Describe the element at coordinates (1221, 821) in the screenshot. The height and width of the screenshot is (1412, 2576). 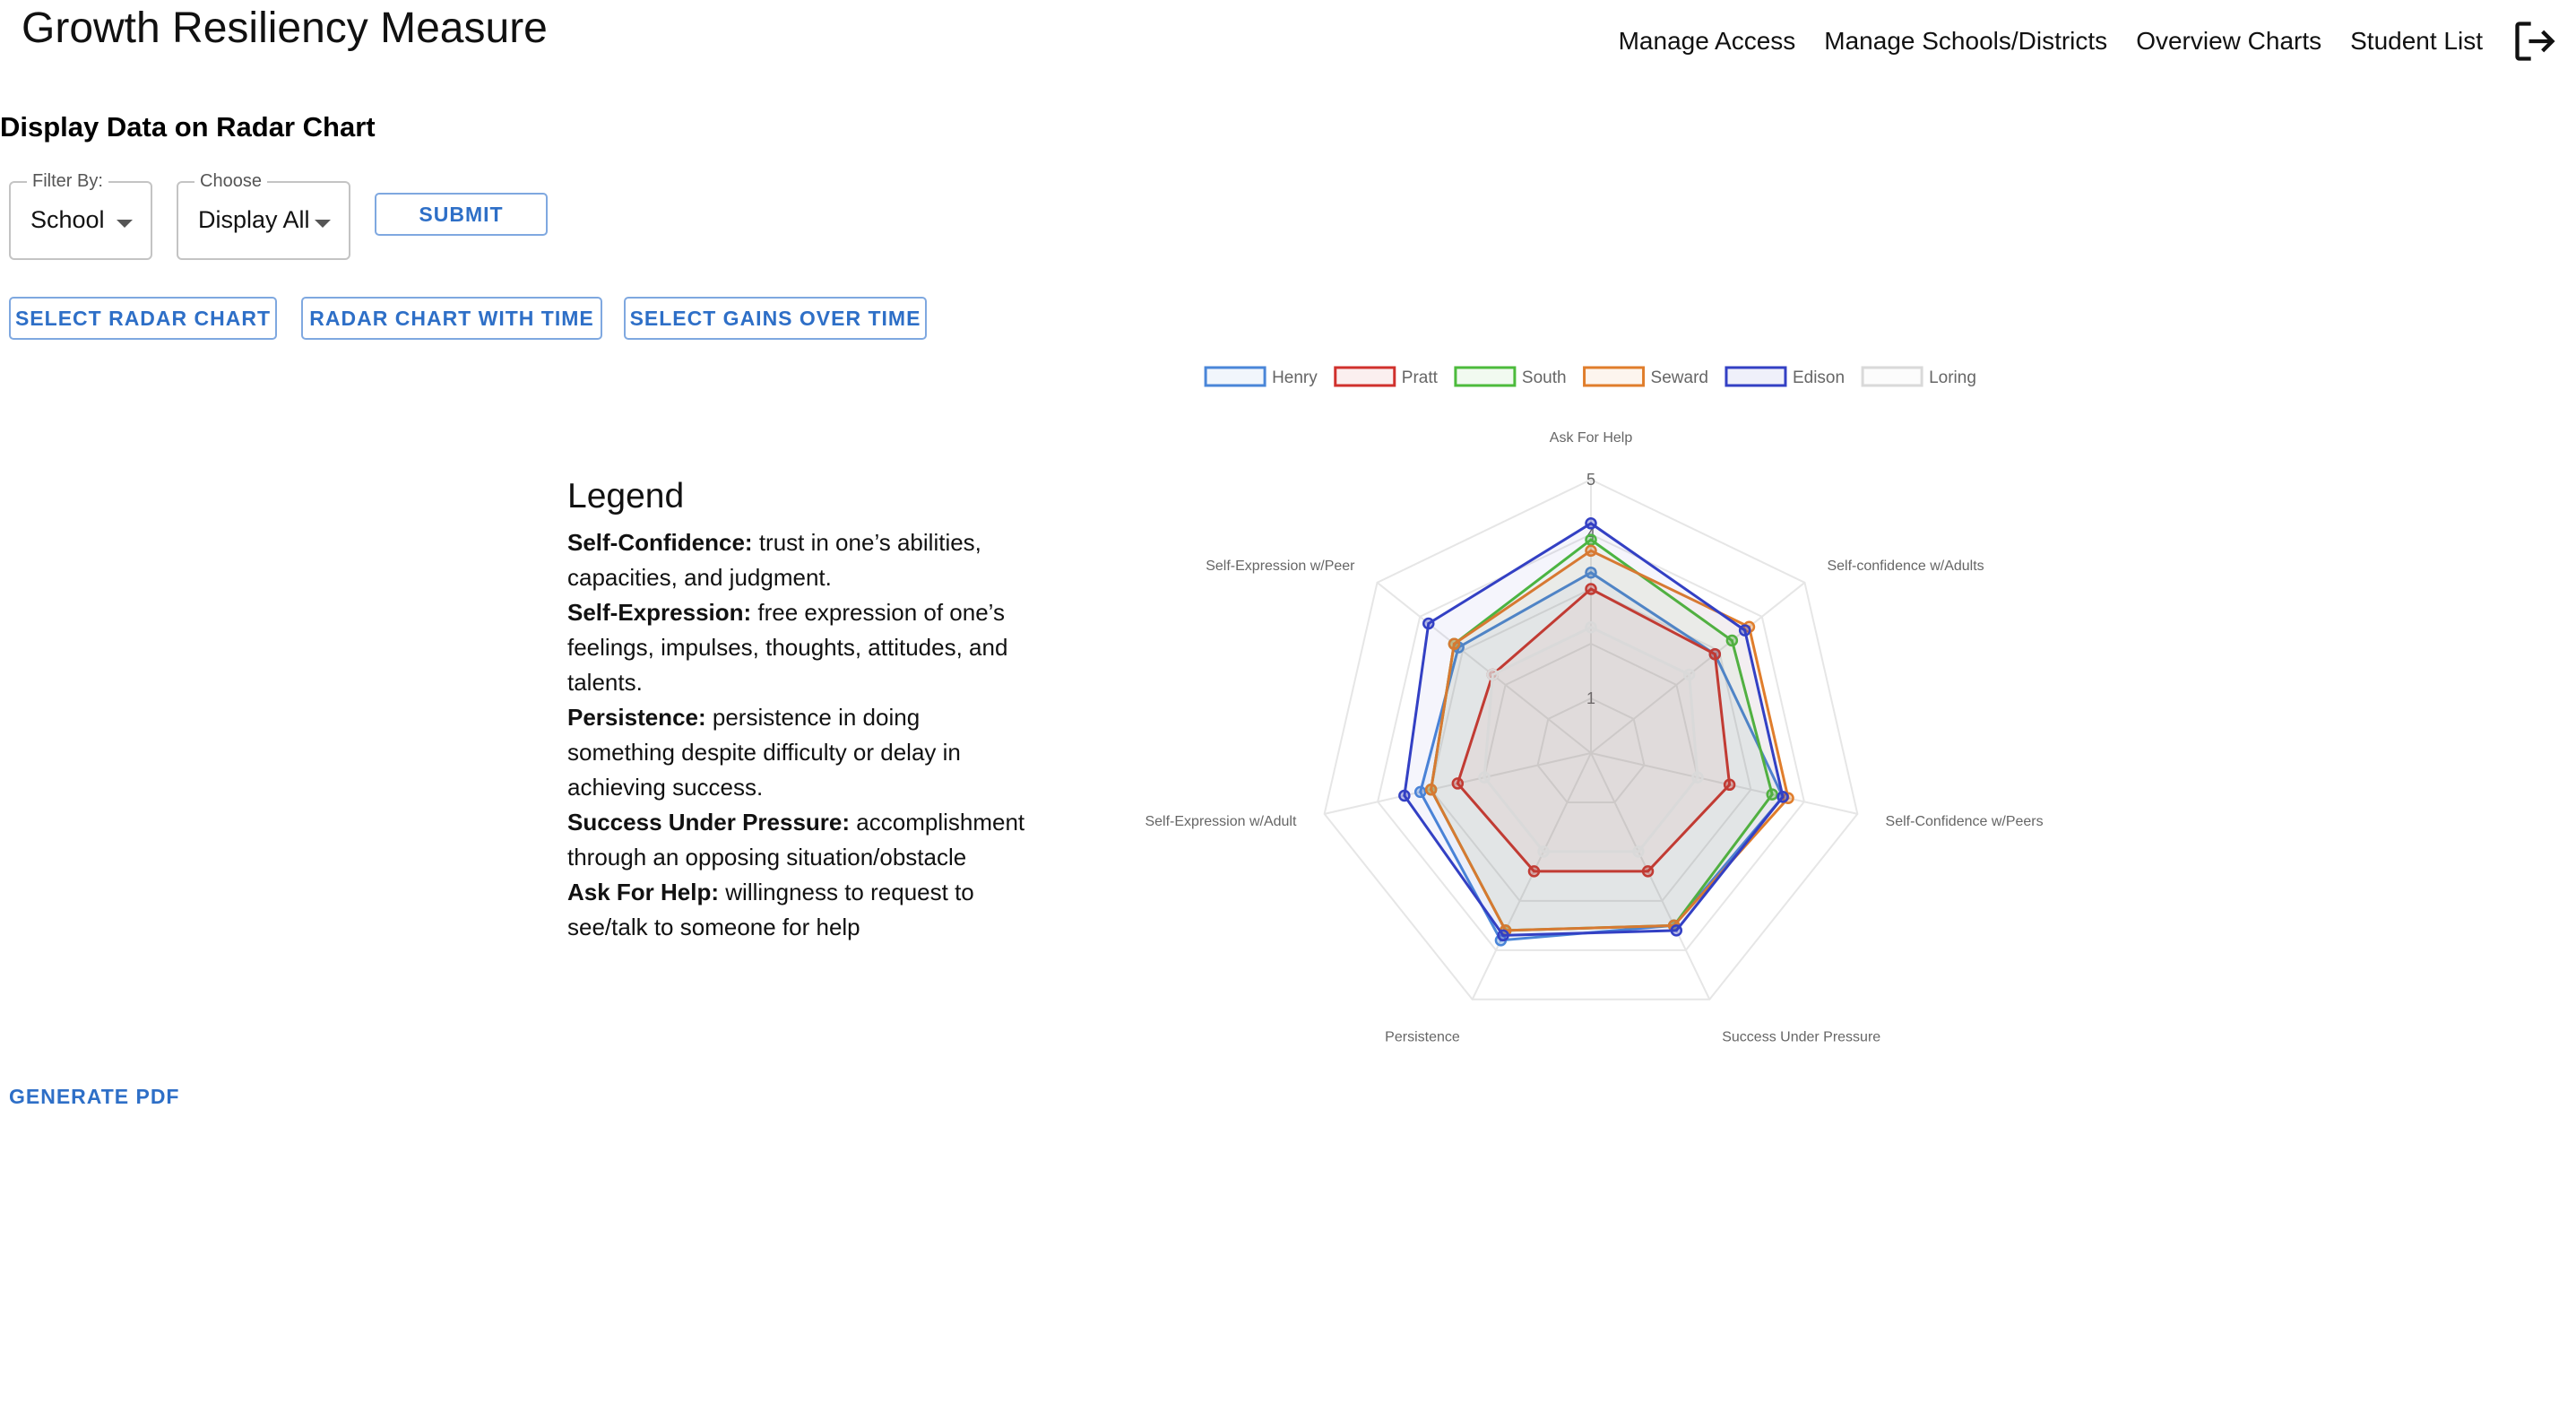
I see `axis-label-6: Self-Expression w/Adult` at that location.